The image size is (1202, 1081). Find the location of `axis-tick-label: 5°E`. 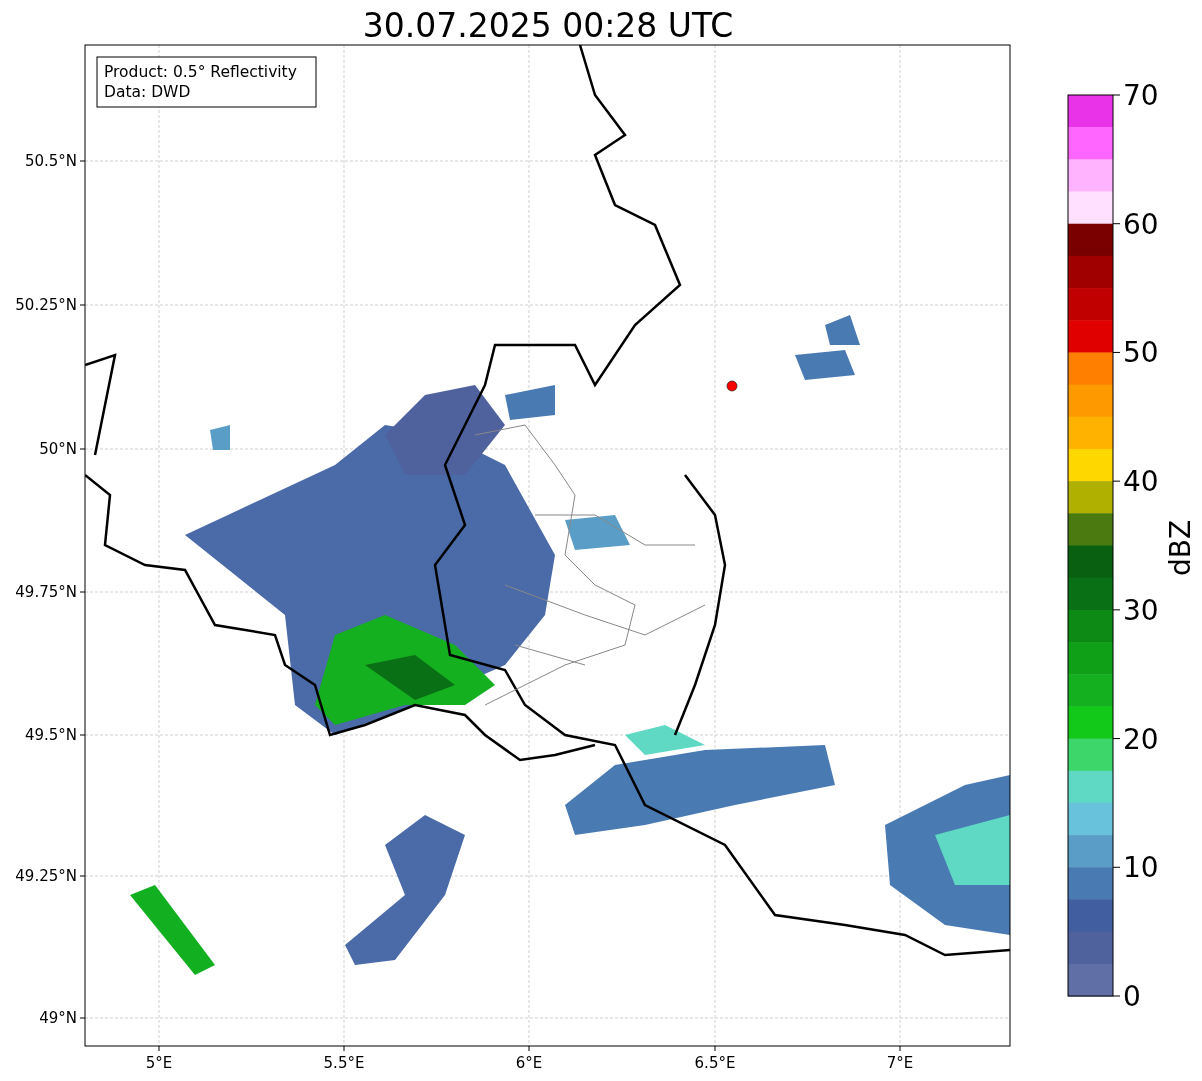

axis-tick-label: 5°E is located at coordinates (159, 1063).